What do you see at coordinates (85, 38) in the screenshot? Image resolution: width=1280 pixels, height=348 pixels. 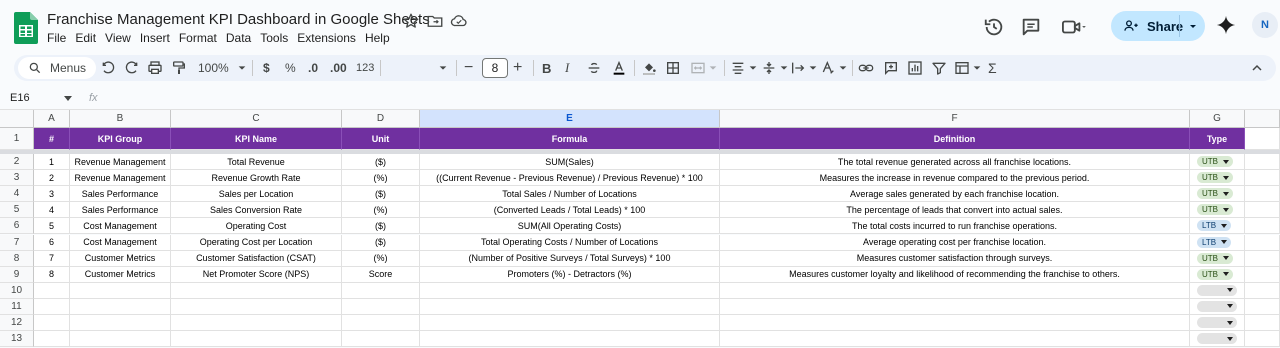 I see `menu-edit: Edit` at bounding box center [85, 38].